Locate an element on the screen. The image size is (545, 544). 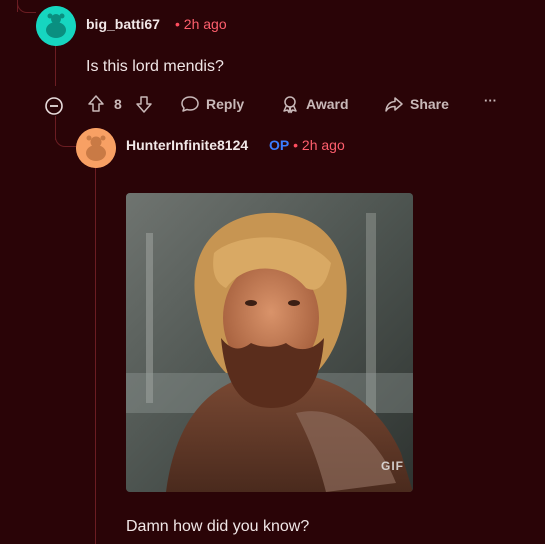
upvote-arrow-icon is located at coordinates (96, 103).